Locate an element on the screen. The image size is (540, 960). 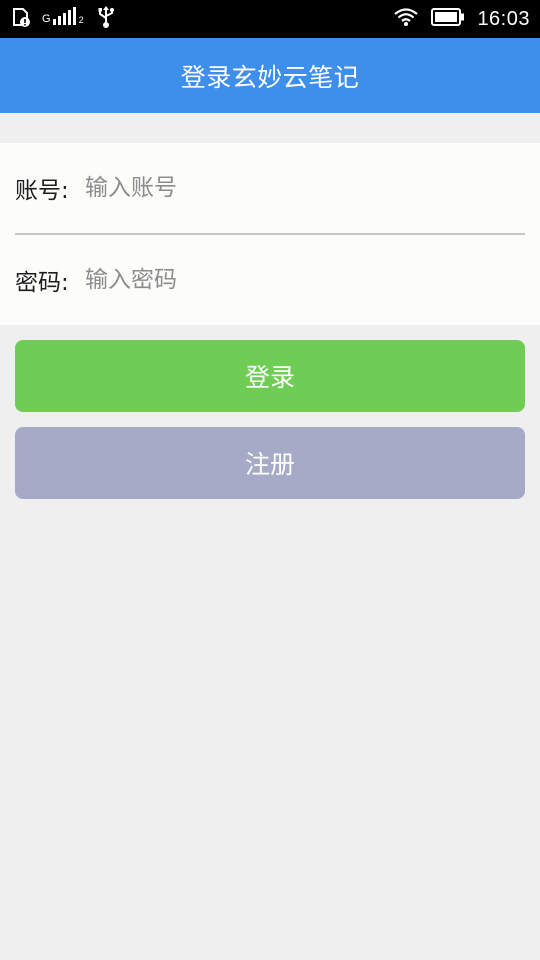
wifi-icon is located at coordinates (406, 19).